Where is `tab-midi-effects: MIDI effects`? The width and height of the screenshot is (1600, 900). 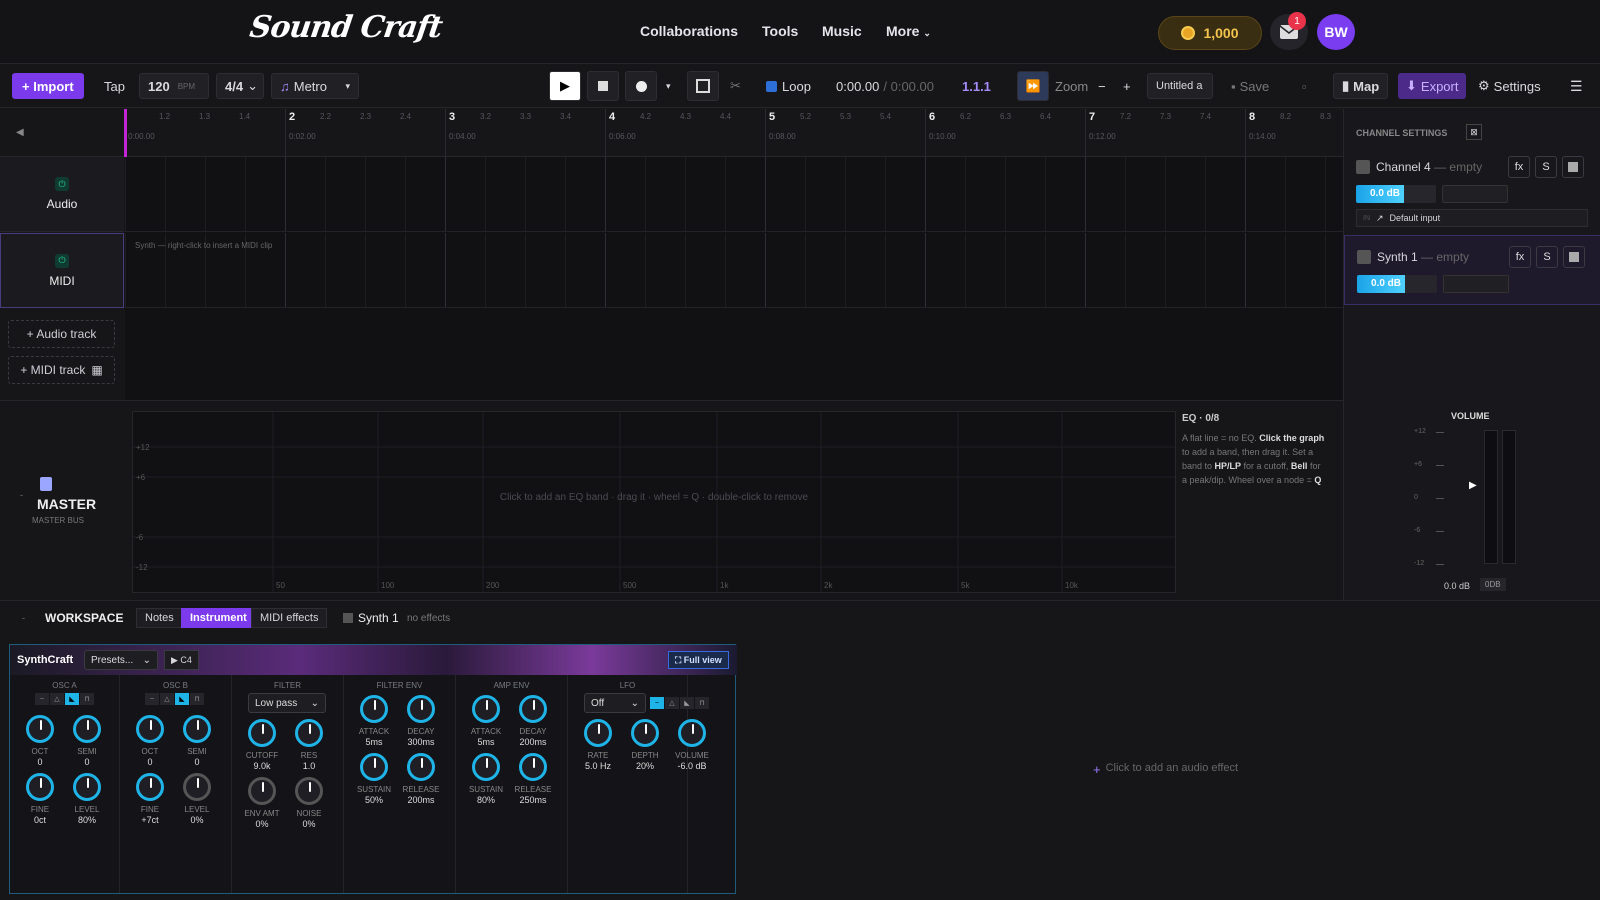 tab-midi-effects: MIDI effects is located at coordinates (289, 618).